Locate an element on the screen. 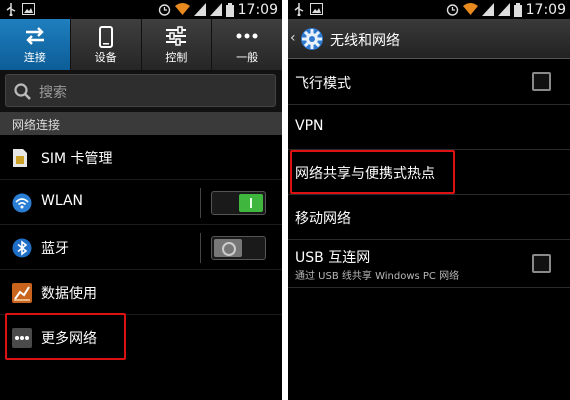 This screenshot has height=400, width=570. sim-card-icon is located at coordinates (20, 158).